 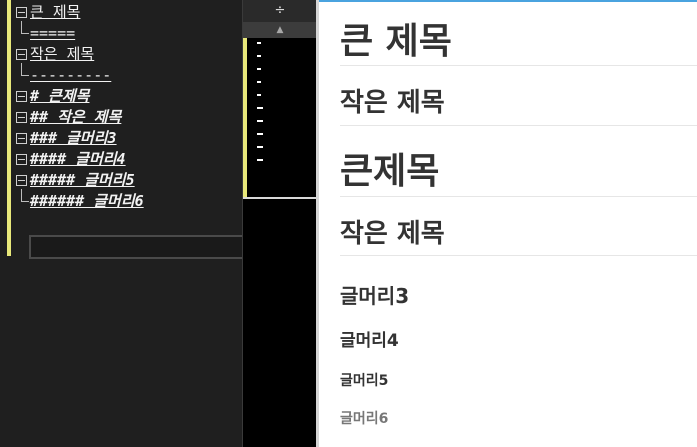 I want to click on outline-item: ###### 글머리6, so click(x=129, y=200).